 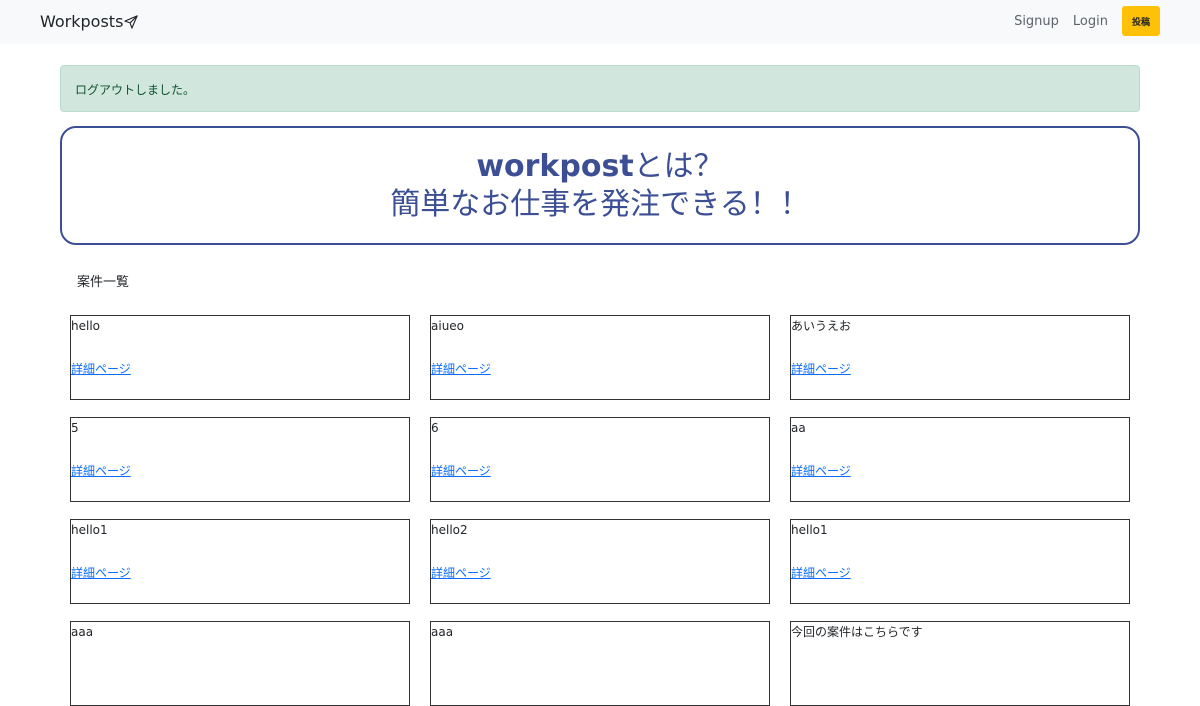 What do you see at coordinates (131, 21) in the screenshot?
I see `paper-plane-icon` at bounding box center [131, 21].